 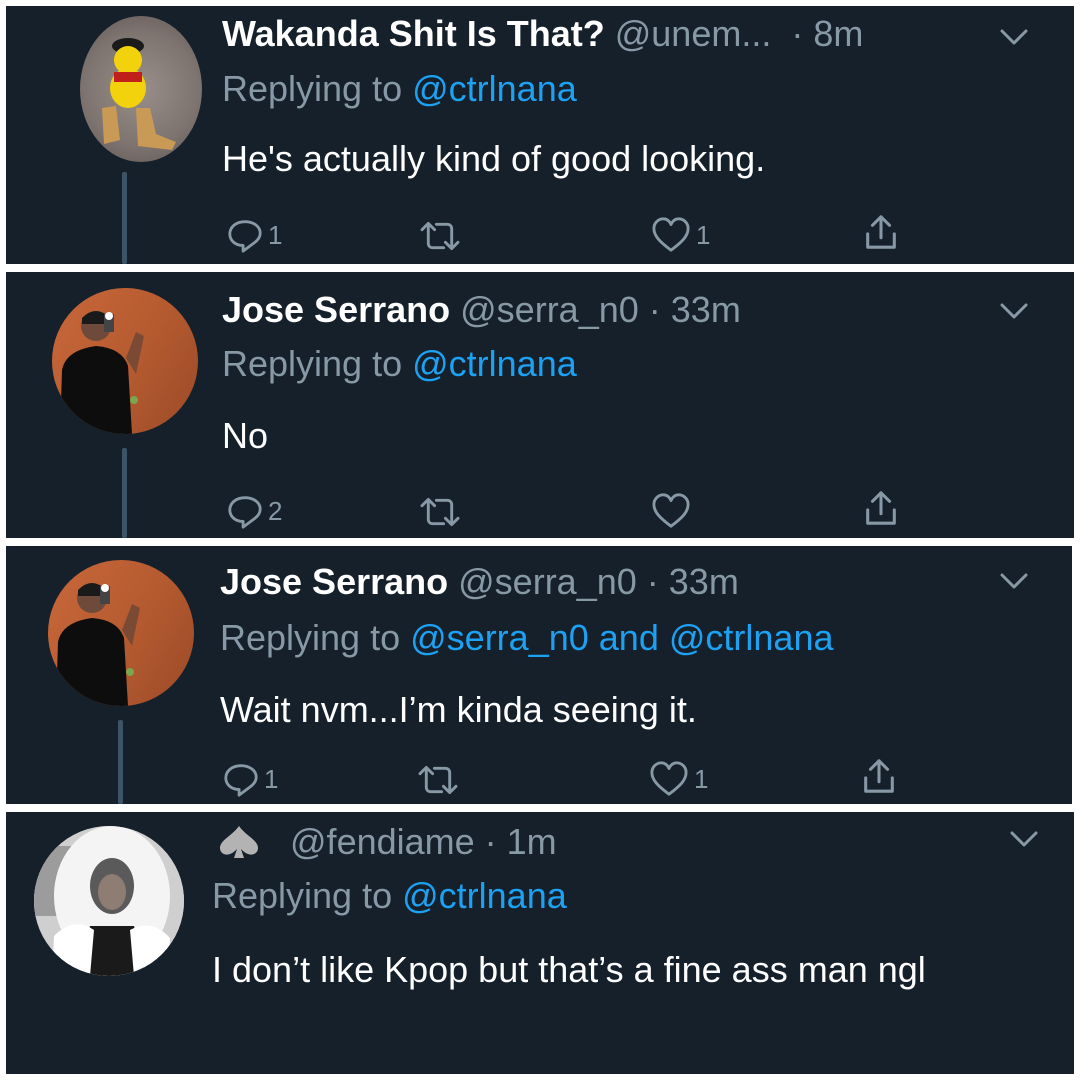 What do you see at coordinates (494, 158) in the screenshot?
I see `tweet-text: He's actually kind of good looking.` at bounding box center [494, 158].